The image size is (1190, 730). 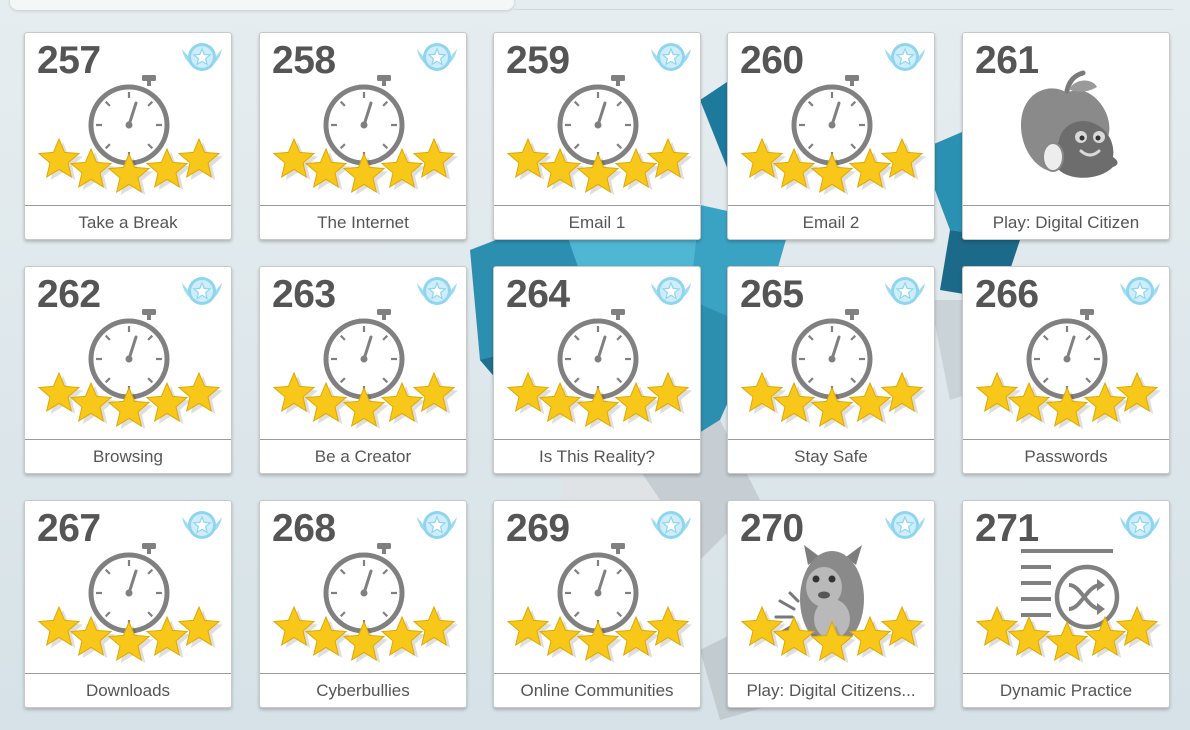 I want to click on lesson-tile: 263 Be a Creator, so click(x=363, y=370).